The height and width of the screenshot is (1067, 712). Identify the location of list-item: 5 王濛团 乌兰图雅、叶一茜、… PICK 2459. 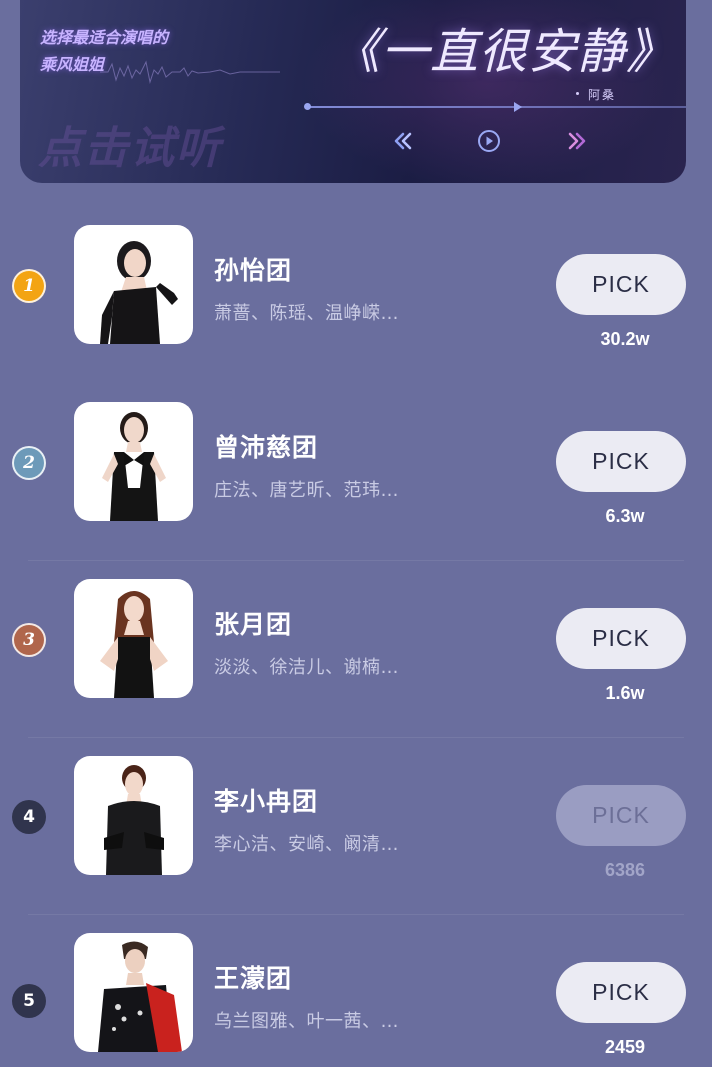
(356, 991).